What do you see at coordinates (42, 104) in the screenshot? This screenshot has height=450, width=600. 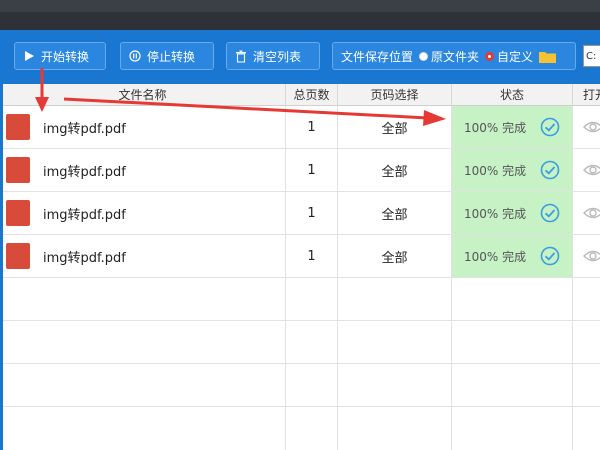 I see `down-arrow-head` at bounding box center [42, 104].